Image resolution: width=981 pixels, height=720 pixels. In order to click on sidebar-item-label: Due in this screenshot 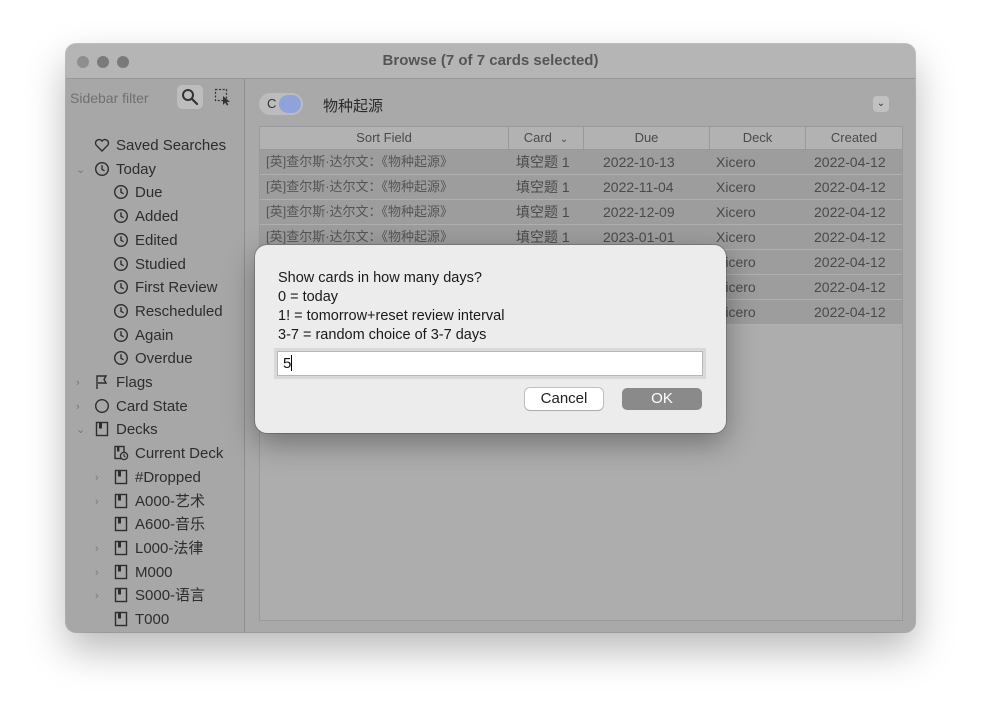, I will do `click(149, 193)`.